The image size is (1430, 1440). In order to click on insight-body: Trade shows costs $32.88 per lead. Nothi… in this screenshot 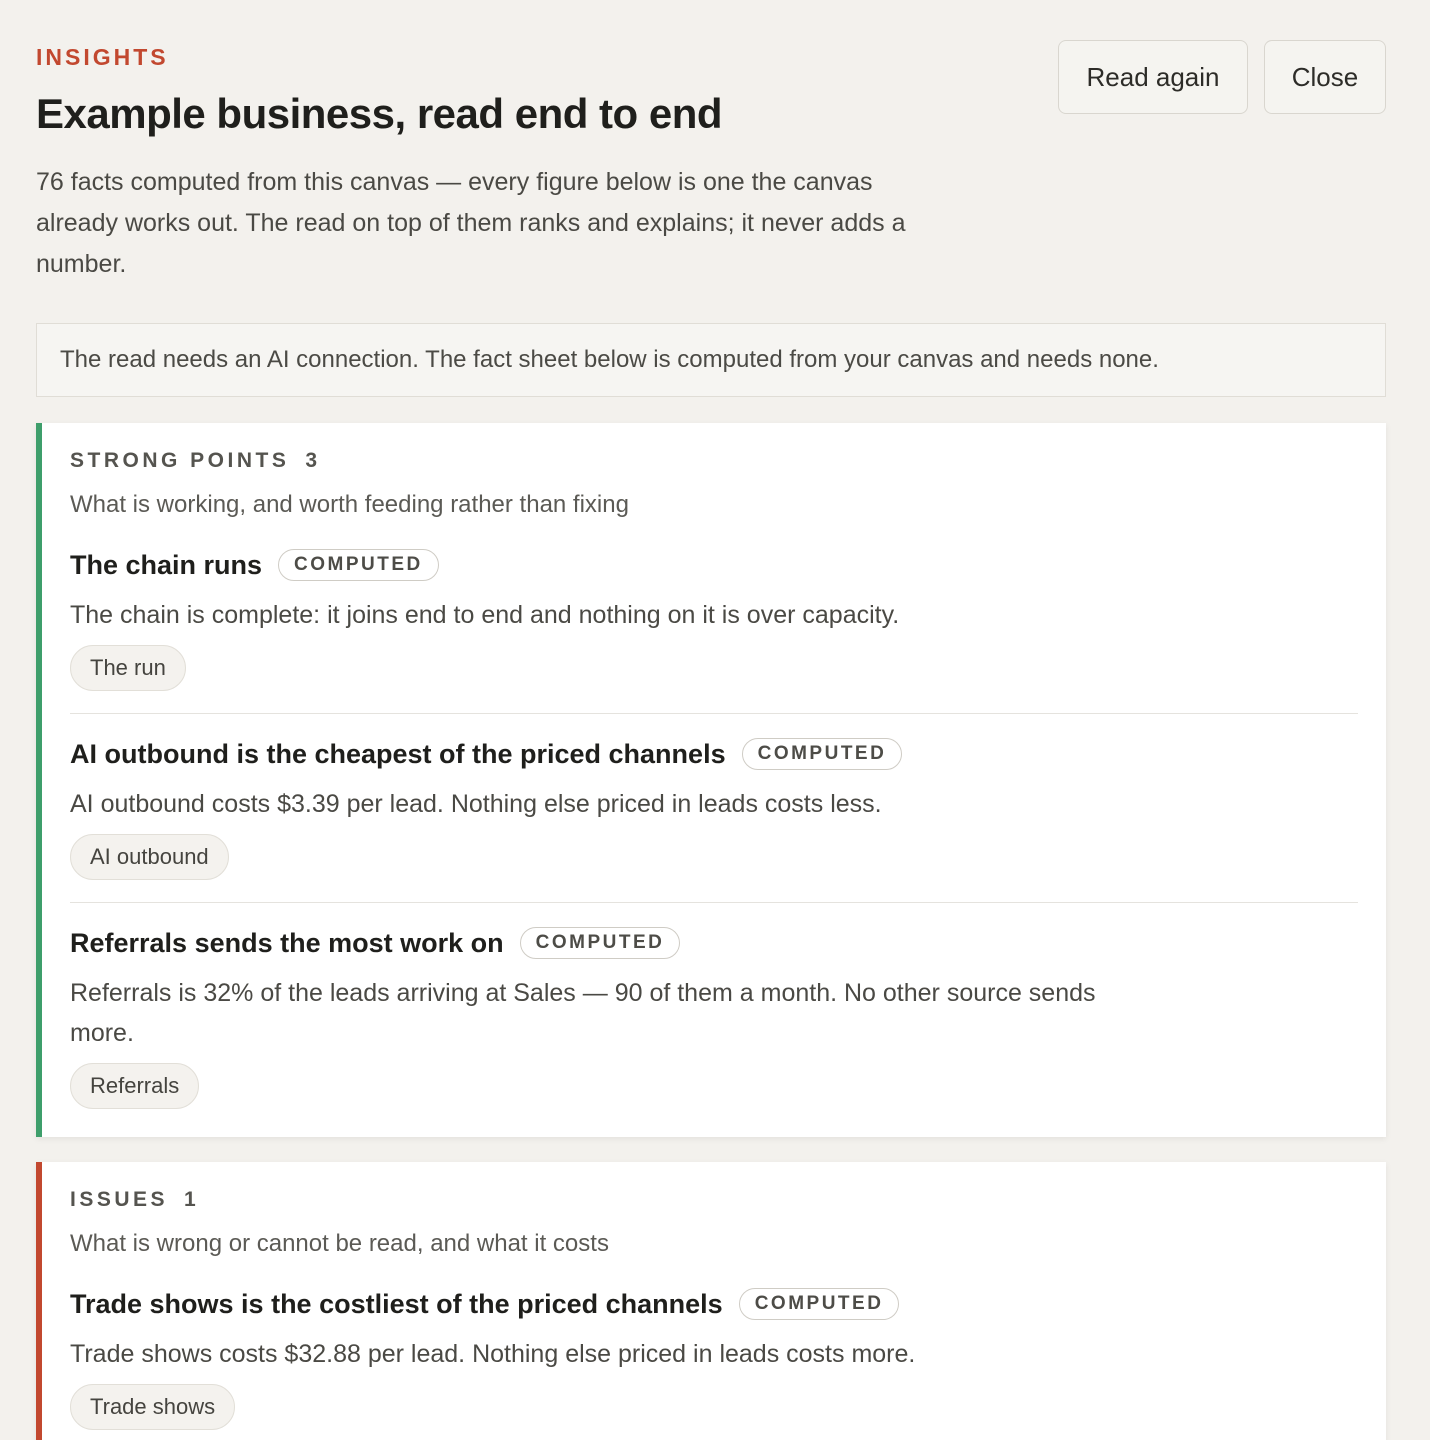, I will do `click(493, 1354)`.